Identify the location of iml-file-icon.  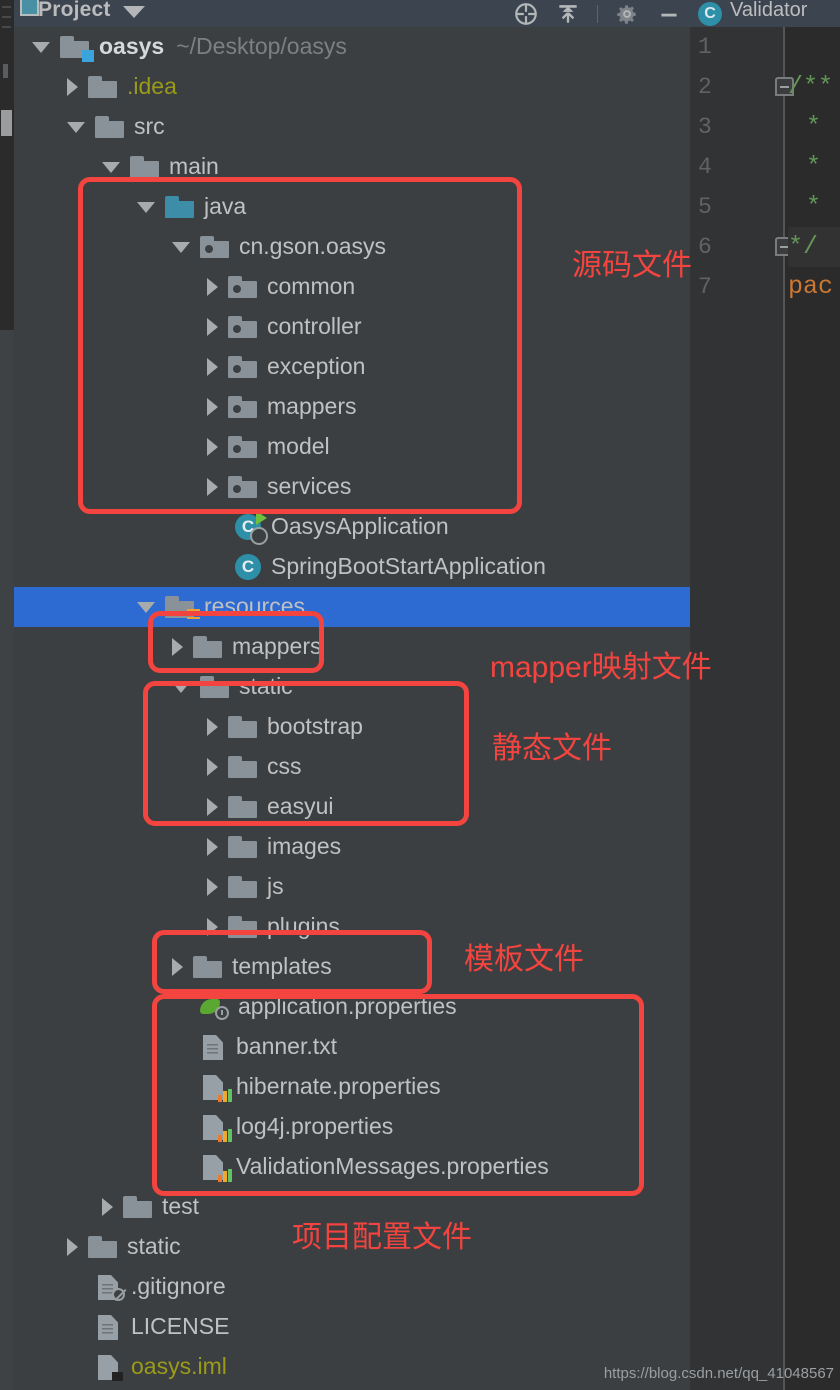
(109, 1367).